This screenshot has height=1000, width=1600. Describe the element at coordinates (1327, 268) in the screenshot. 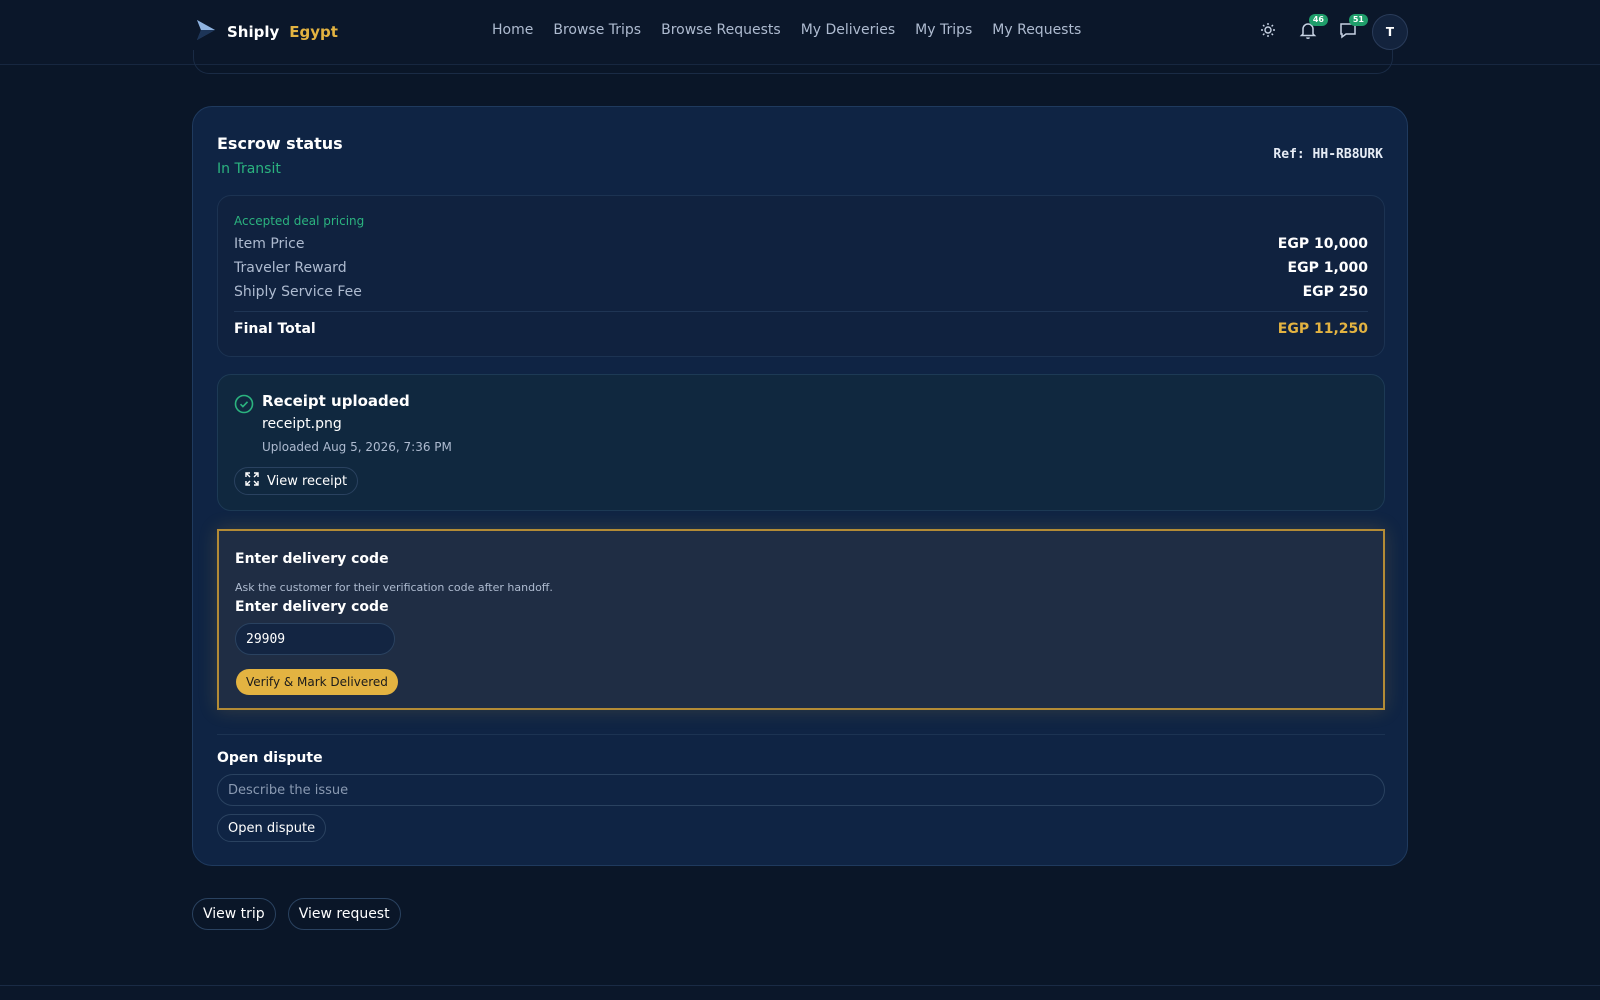

I see `pricing-row-value: EGP 1,000` at that location.